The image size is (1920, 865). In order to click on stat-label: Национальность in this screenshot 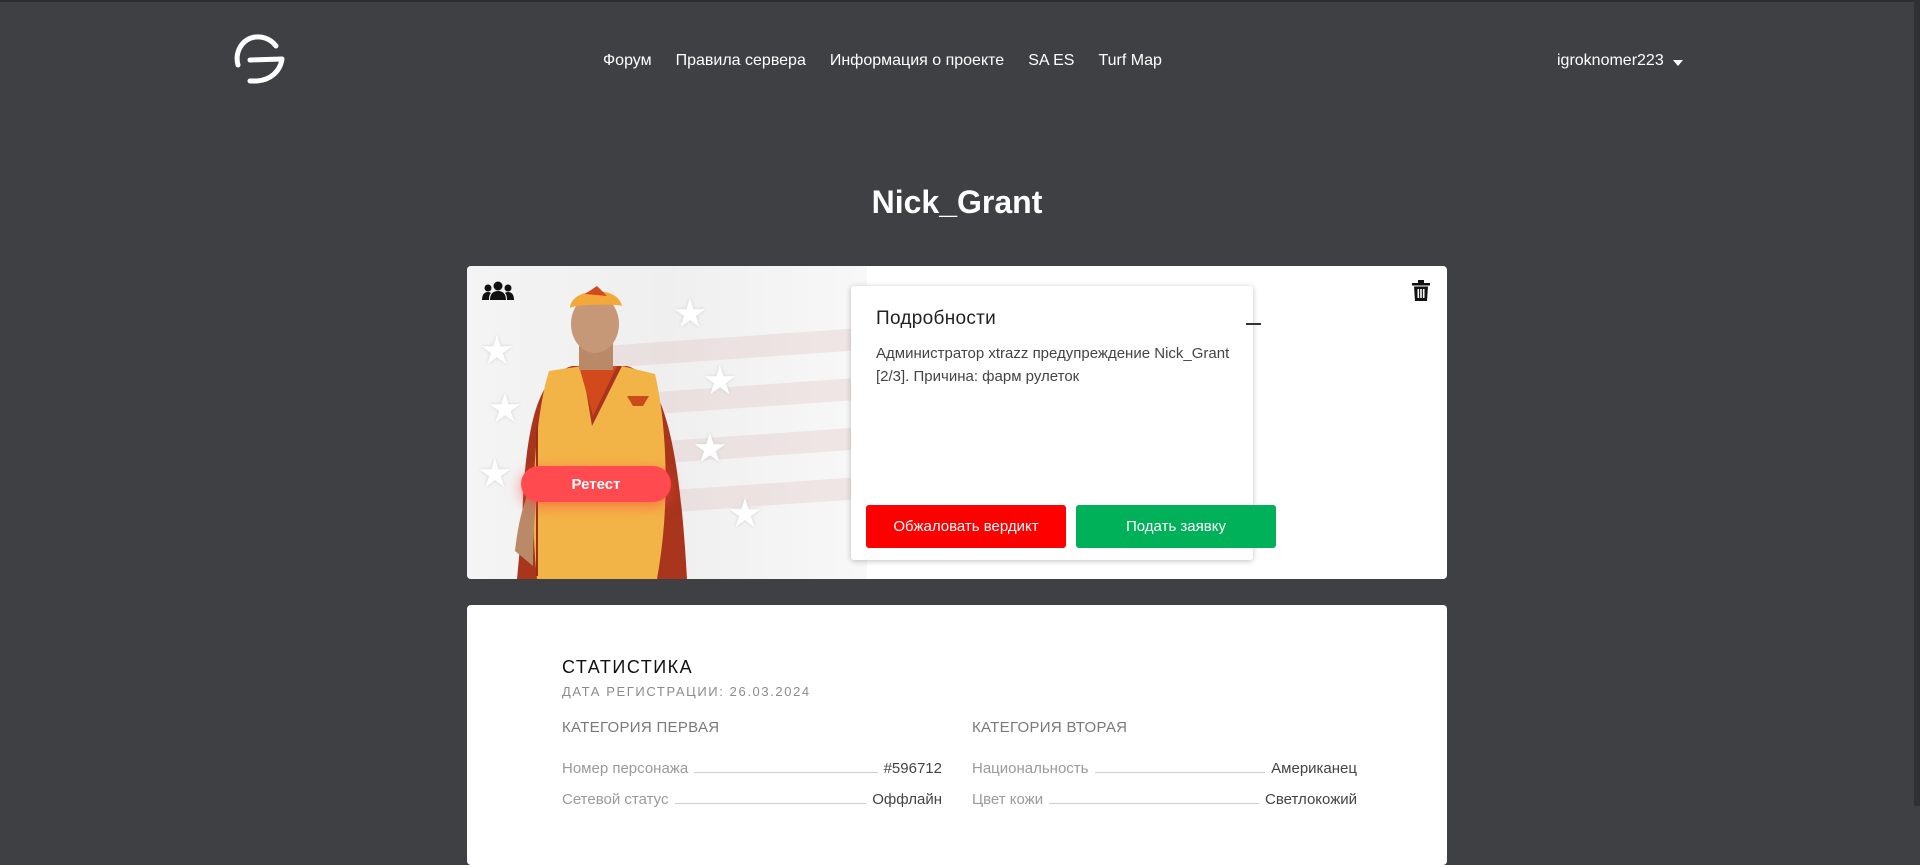, I will do `click(1030, 768)`.